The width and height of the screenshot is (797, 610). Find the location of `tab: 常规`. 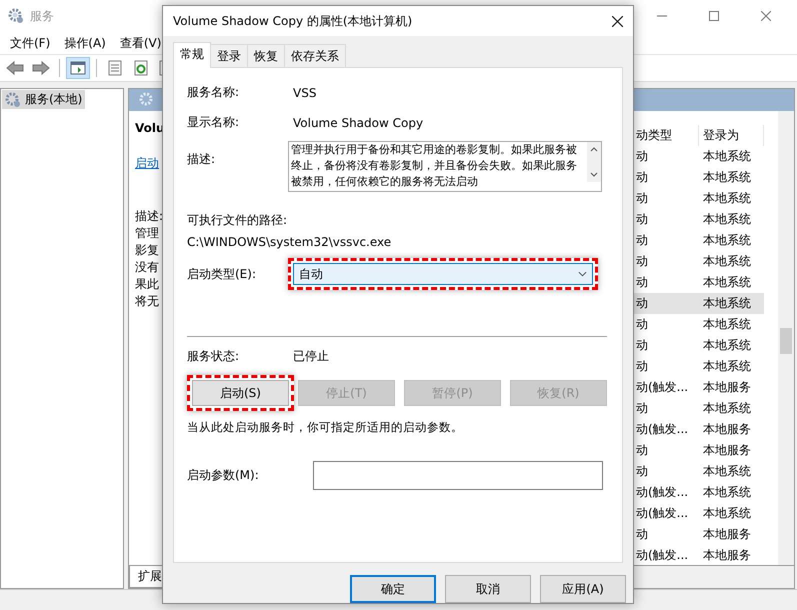

tab: 常规 is located at coordinates (192, 55).